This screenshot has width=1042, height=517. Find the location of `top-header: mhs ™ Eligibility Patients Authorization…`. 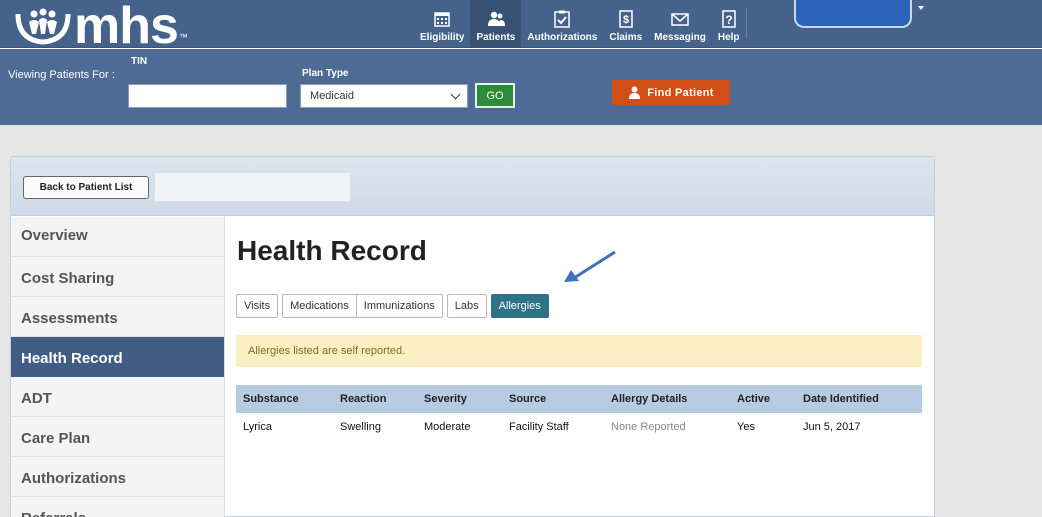

top-header: mhs ™ Eligibility Patients Authorization… is located at coordinates (521, 27).